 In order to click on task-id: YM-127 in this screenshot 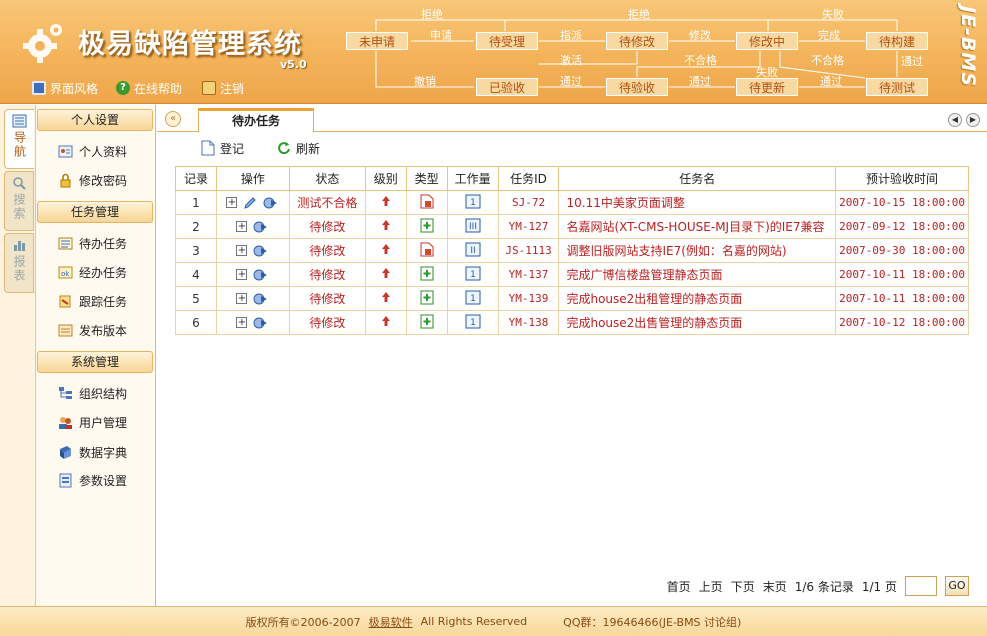, I will do `click(528, 226)`.